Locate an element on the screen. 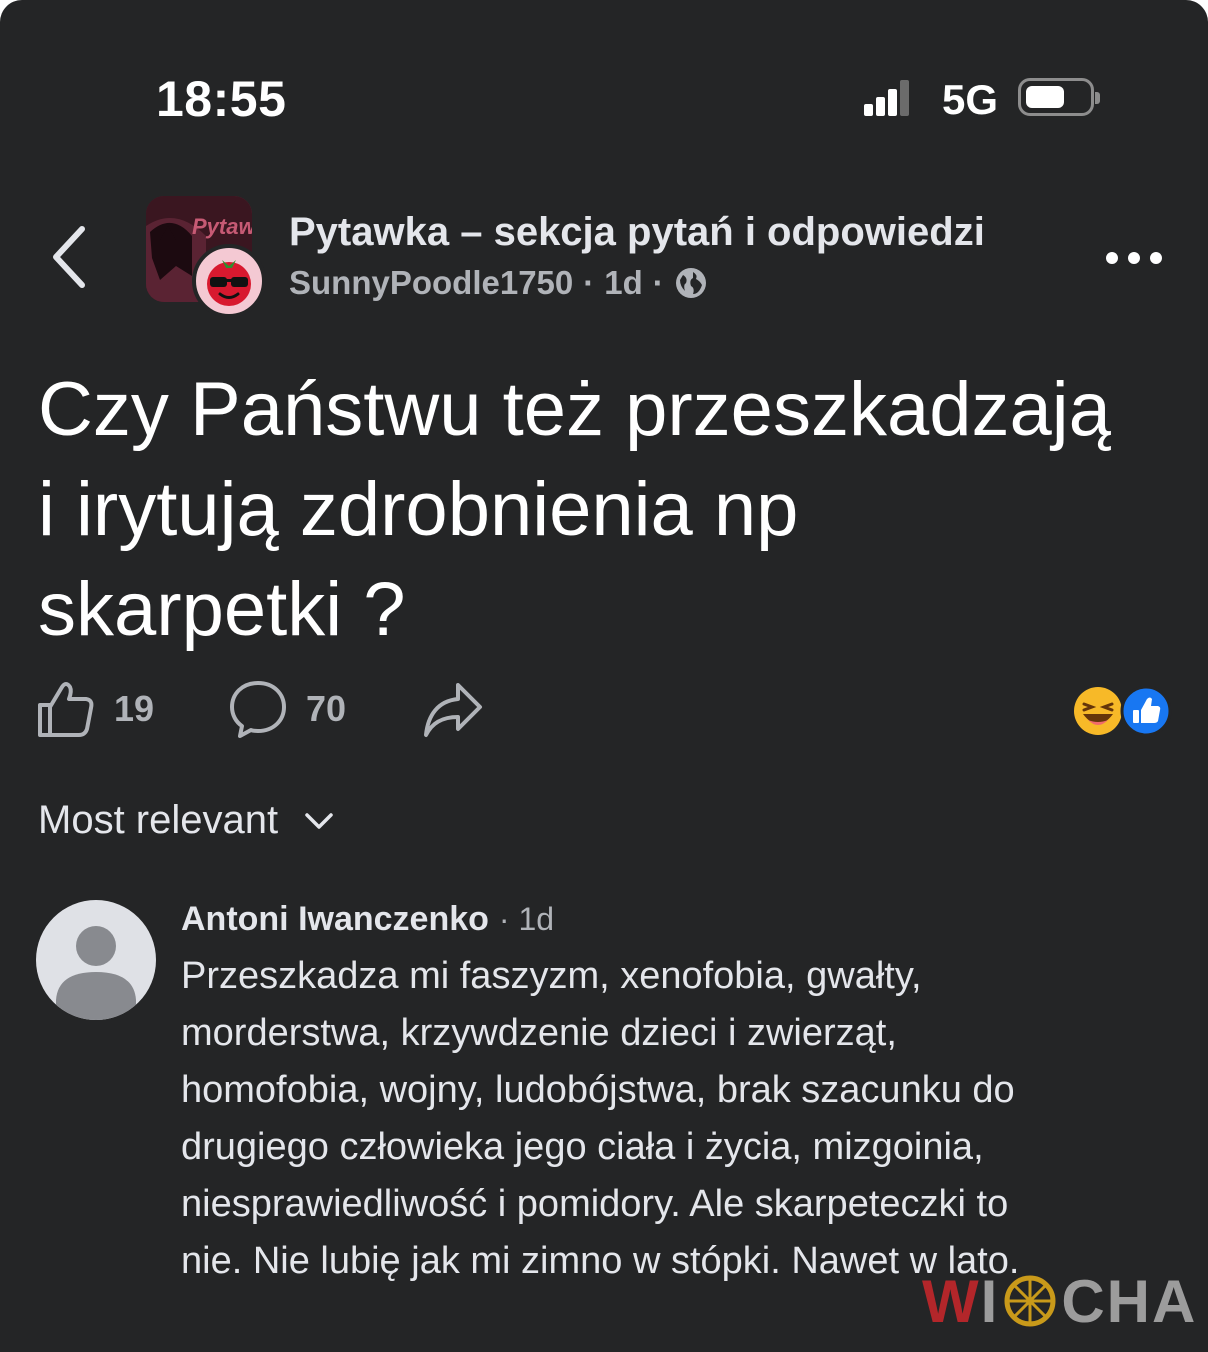 Image resolution: width=1208 pixels, height=1352 pixels. post-title-line: i irytują zdrobnienia np is located at coordinates (418, 509).